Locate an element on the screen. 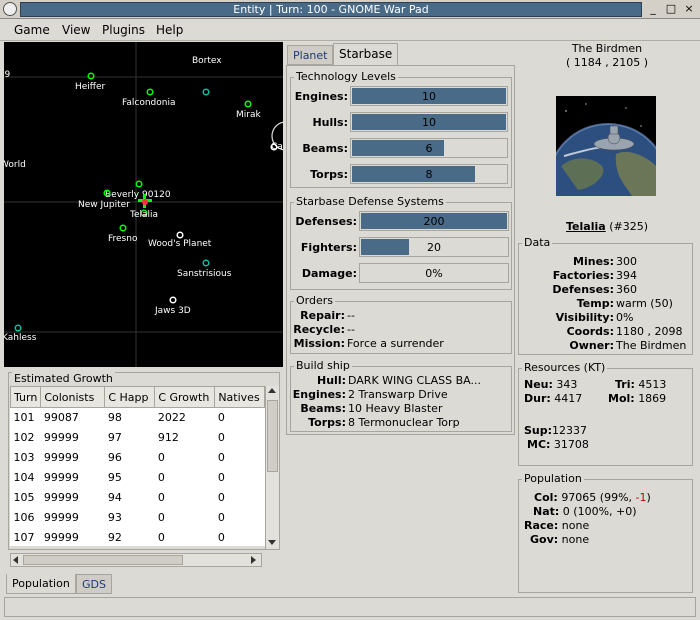  selected-planet-marker is located at coordinates (145, 202).